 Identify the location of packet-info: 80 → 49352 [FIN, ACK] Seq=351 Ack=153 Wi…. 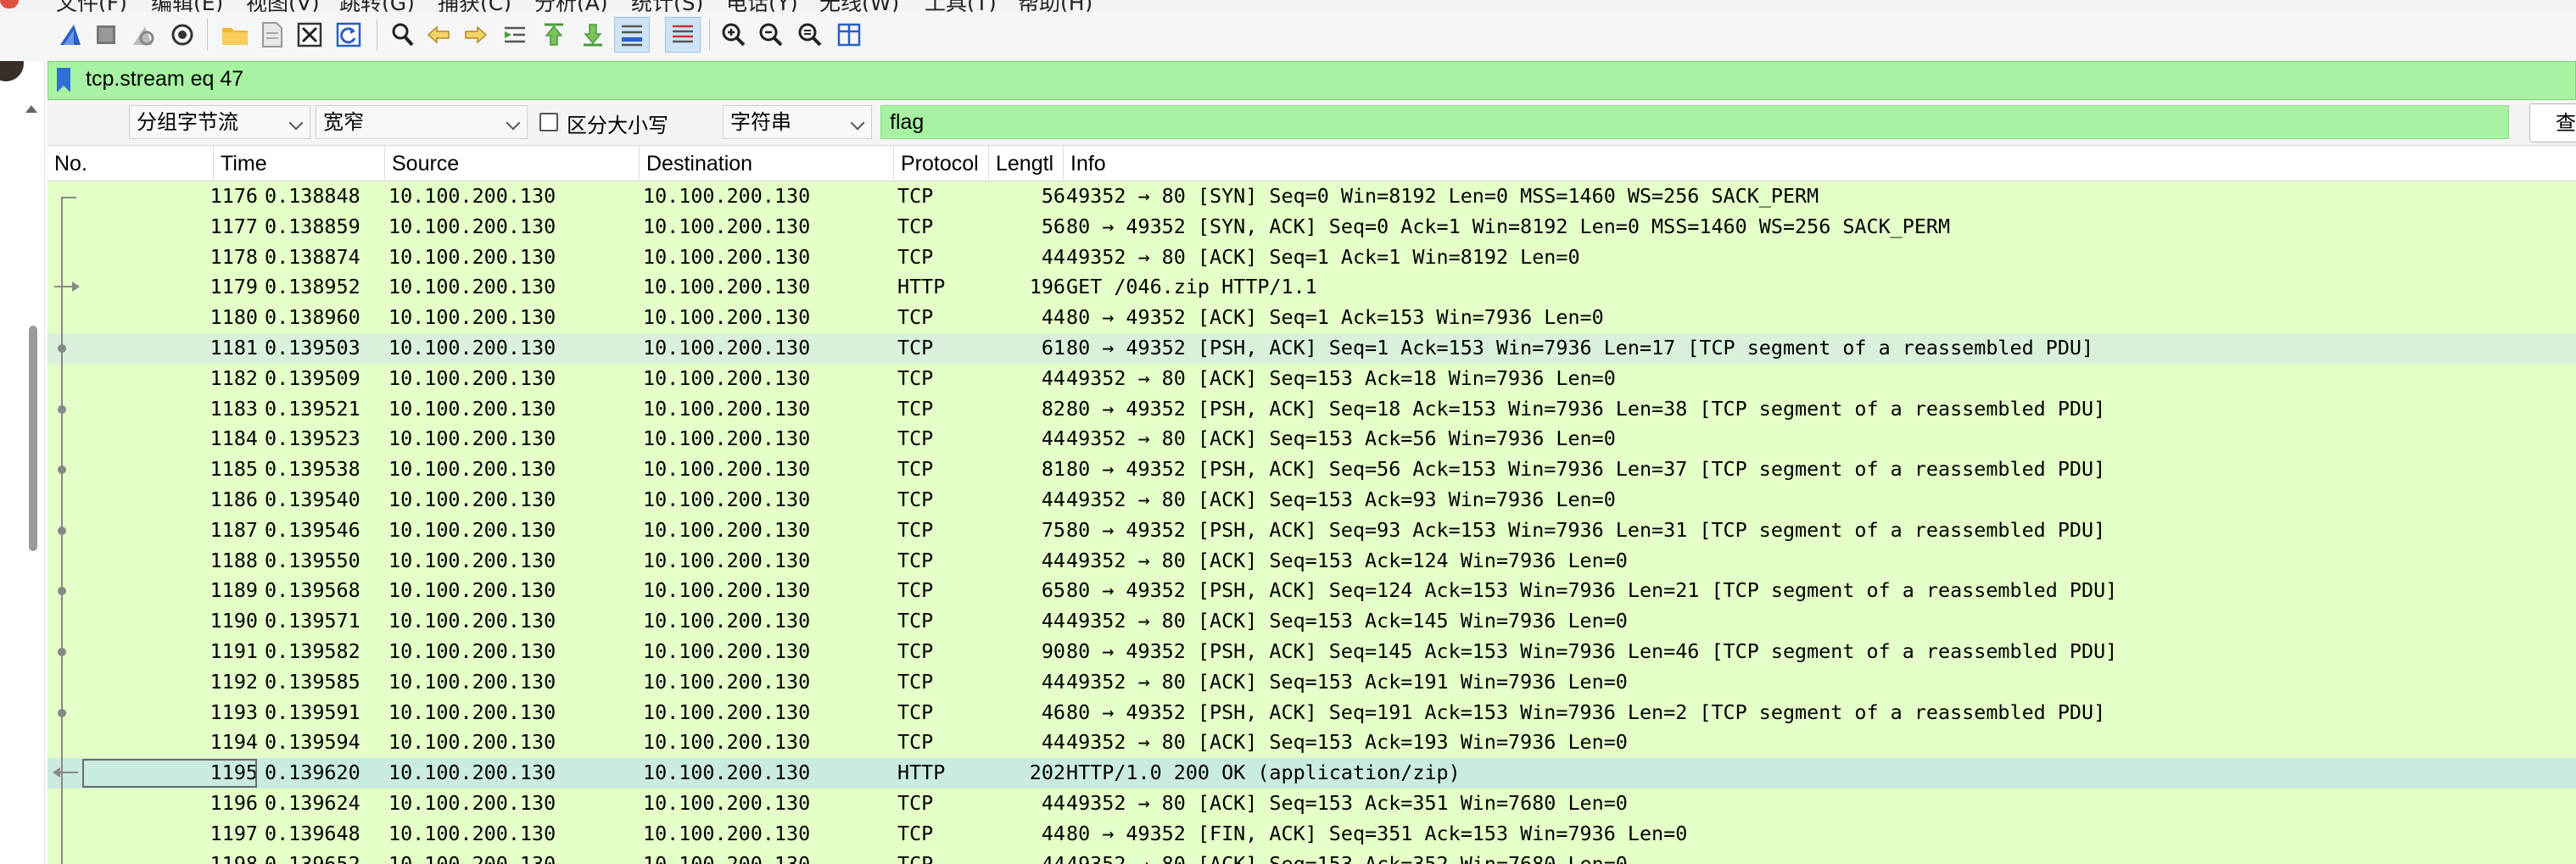
(1377, 833).